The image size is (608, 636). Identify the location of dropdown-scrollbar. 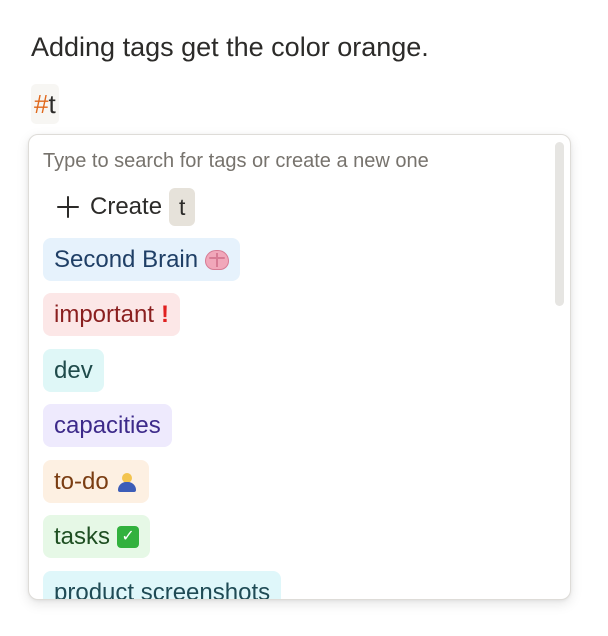
(559, 224).